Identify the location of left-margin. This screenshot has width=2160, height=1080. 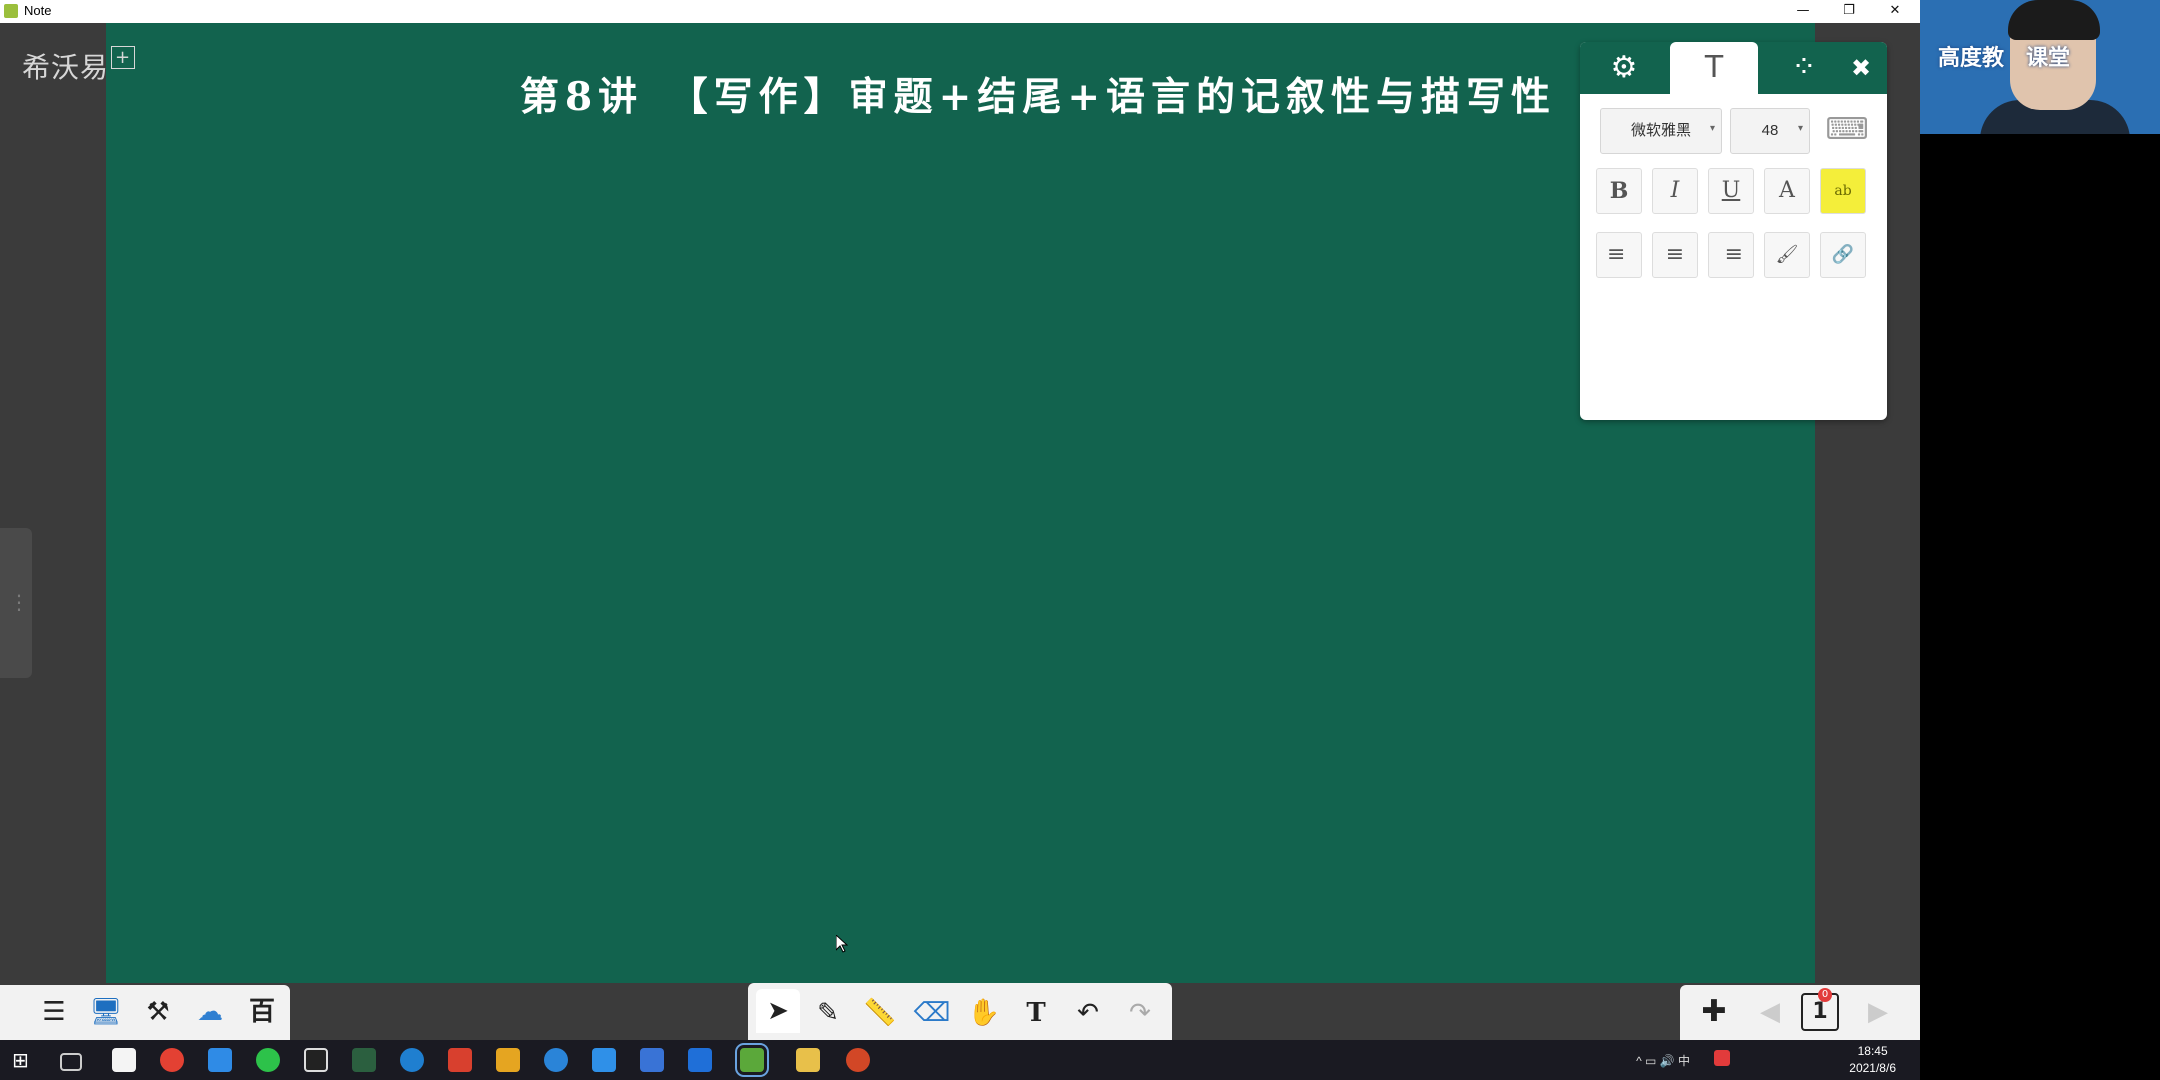
(53, 503).